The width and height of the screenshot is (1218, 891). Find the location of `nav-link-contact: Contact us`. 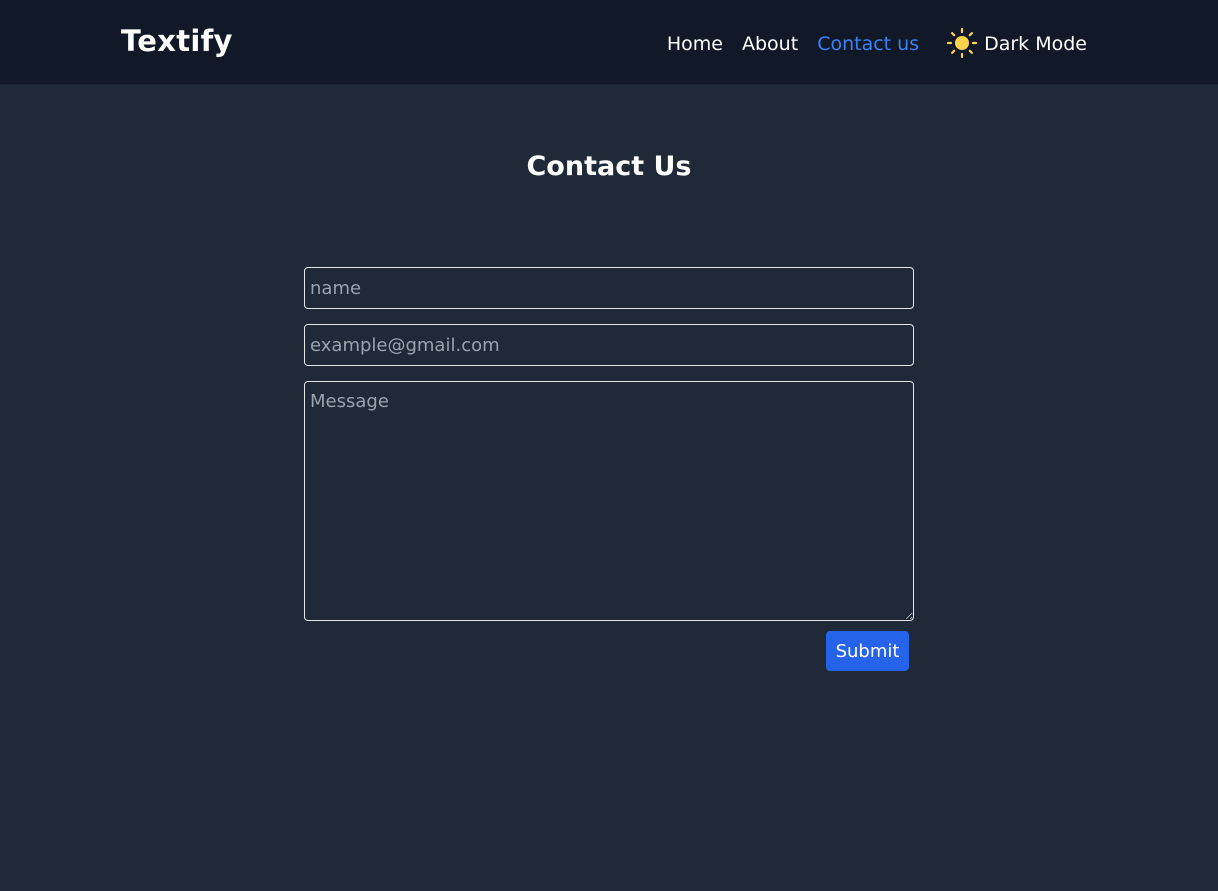

nav-link-contact: Contact us is located at coordinates (868, 44).